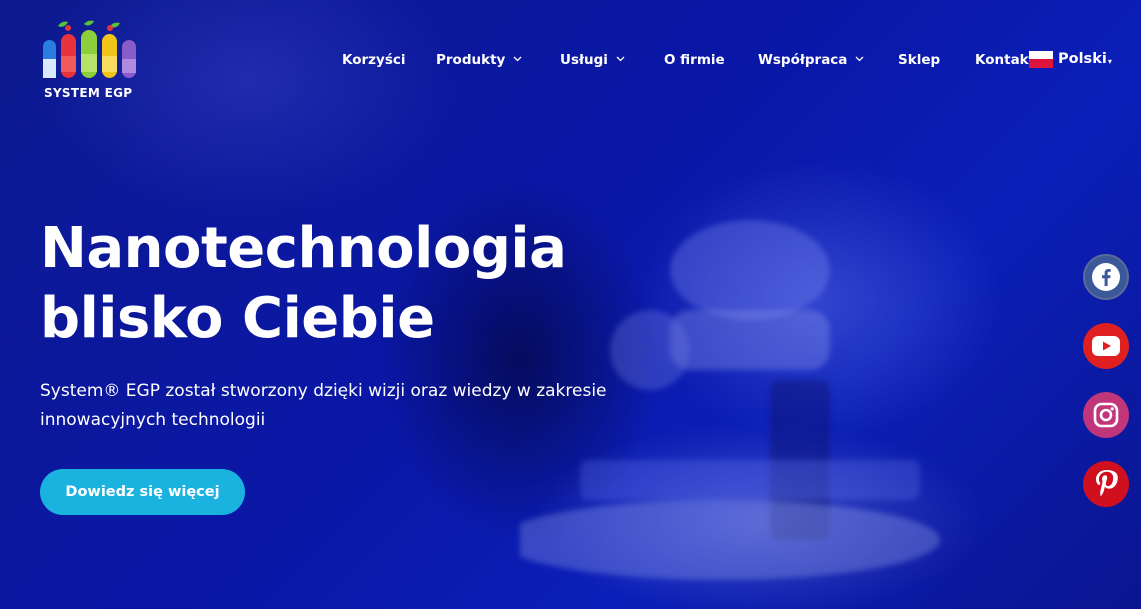  I want to click on pinterest-icon, so click(1107, 483).